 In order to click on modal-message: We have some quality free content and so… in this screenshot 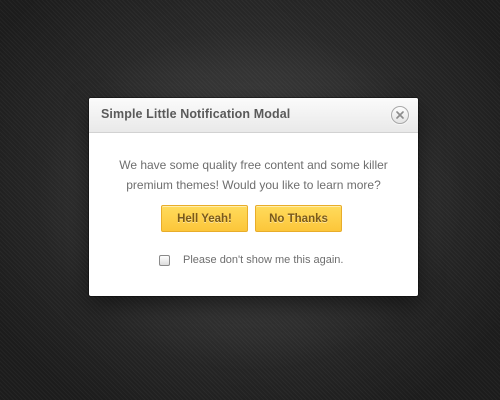, I will do `click(253, 175)`.